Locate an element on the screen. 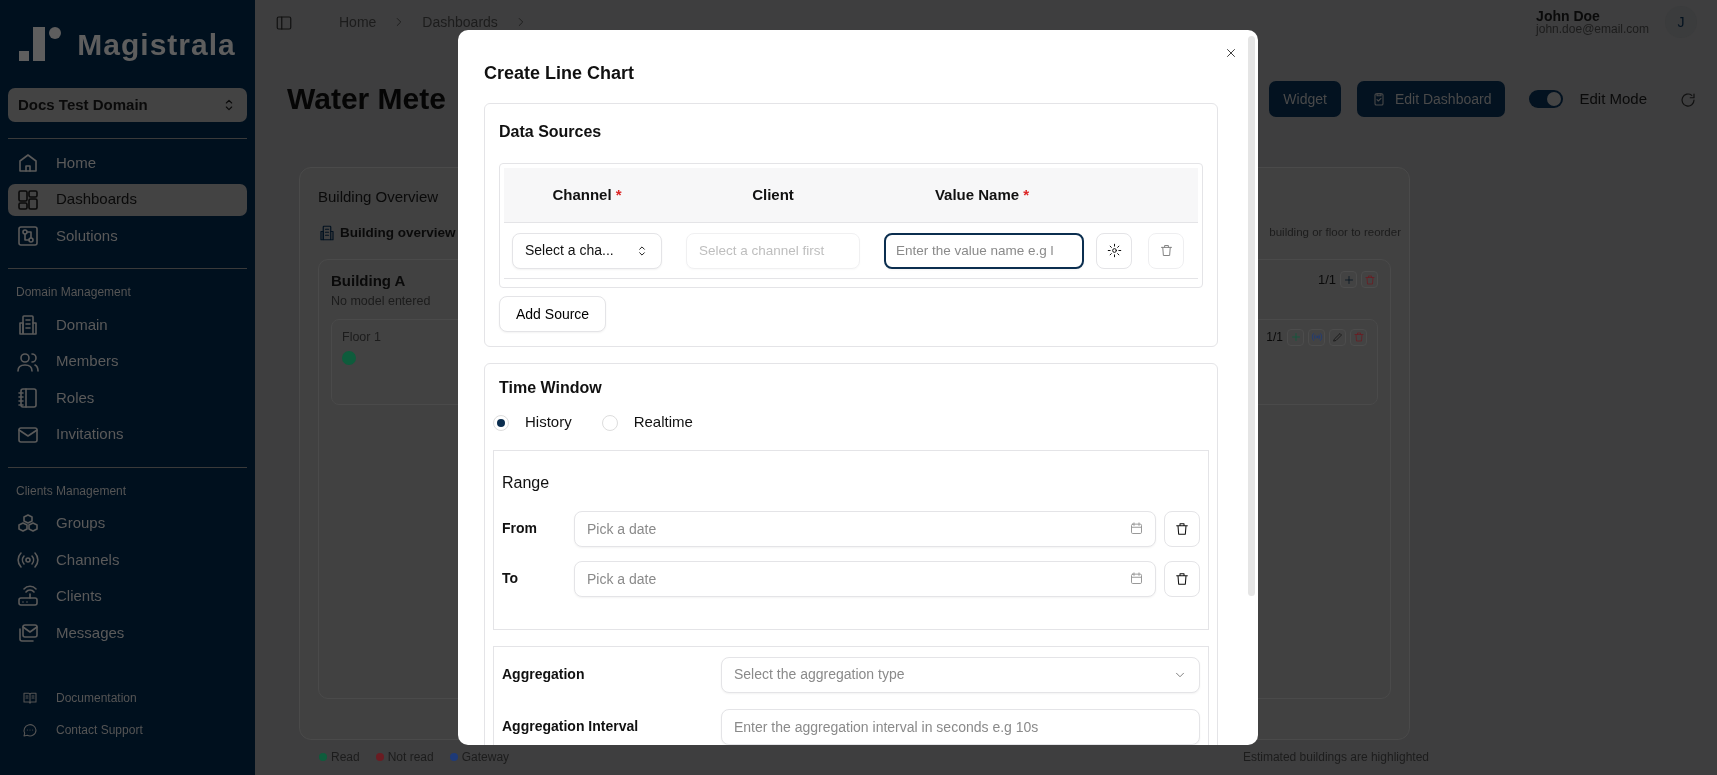 The height and width of the screenshot is (775, 1717). value-name-field: Enter the value name e.g l is located at coordinates (984, 250).